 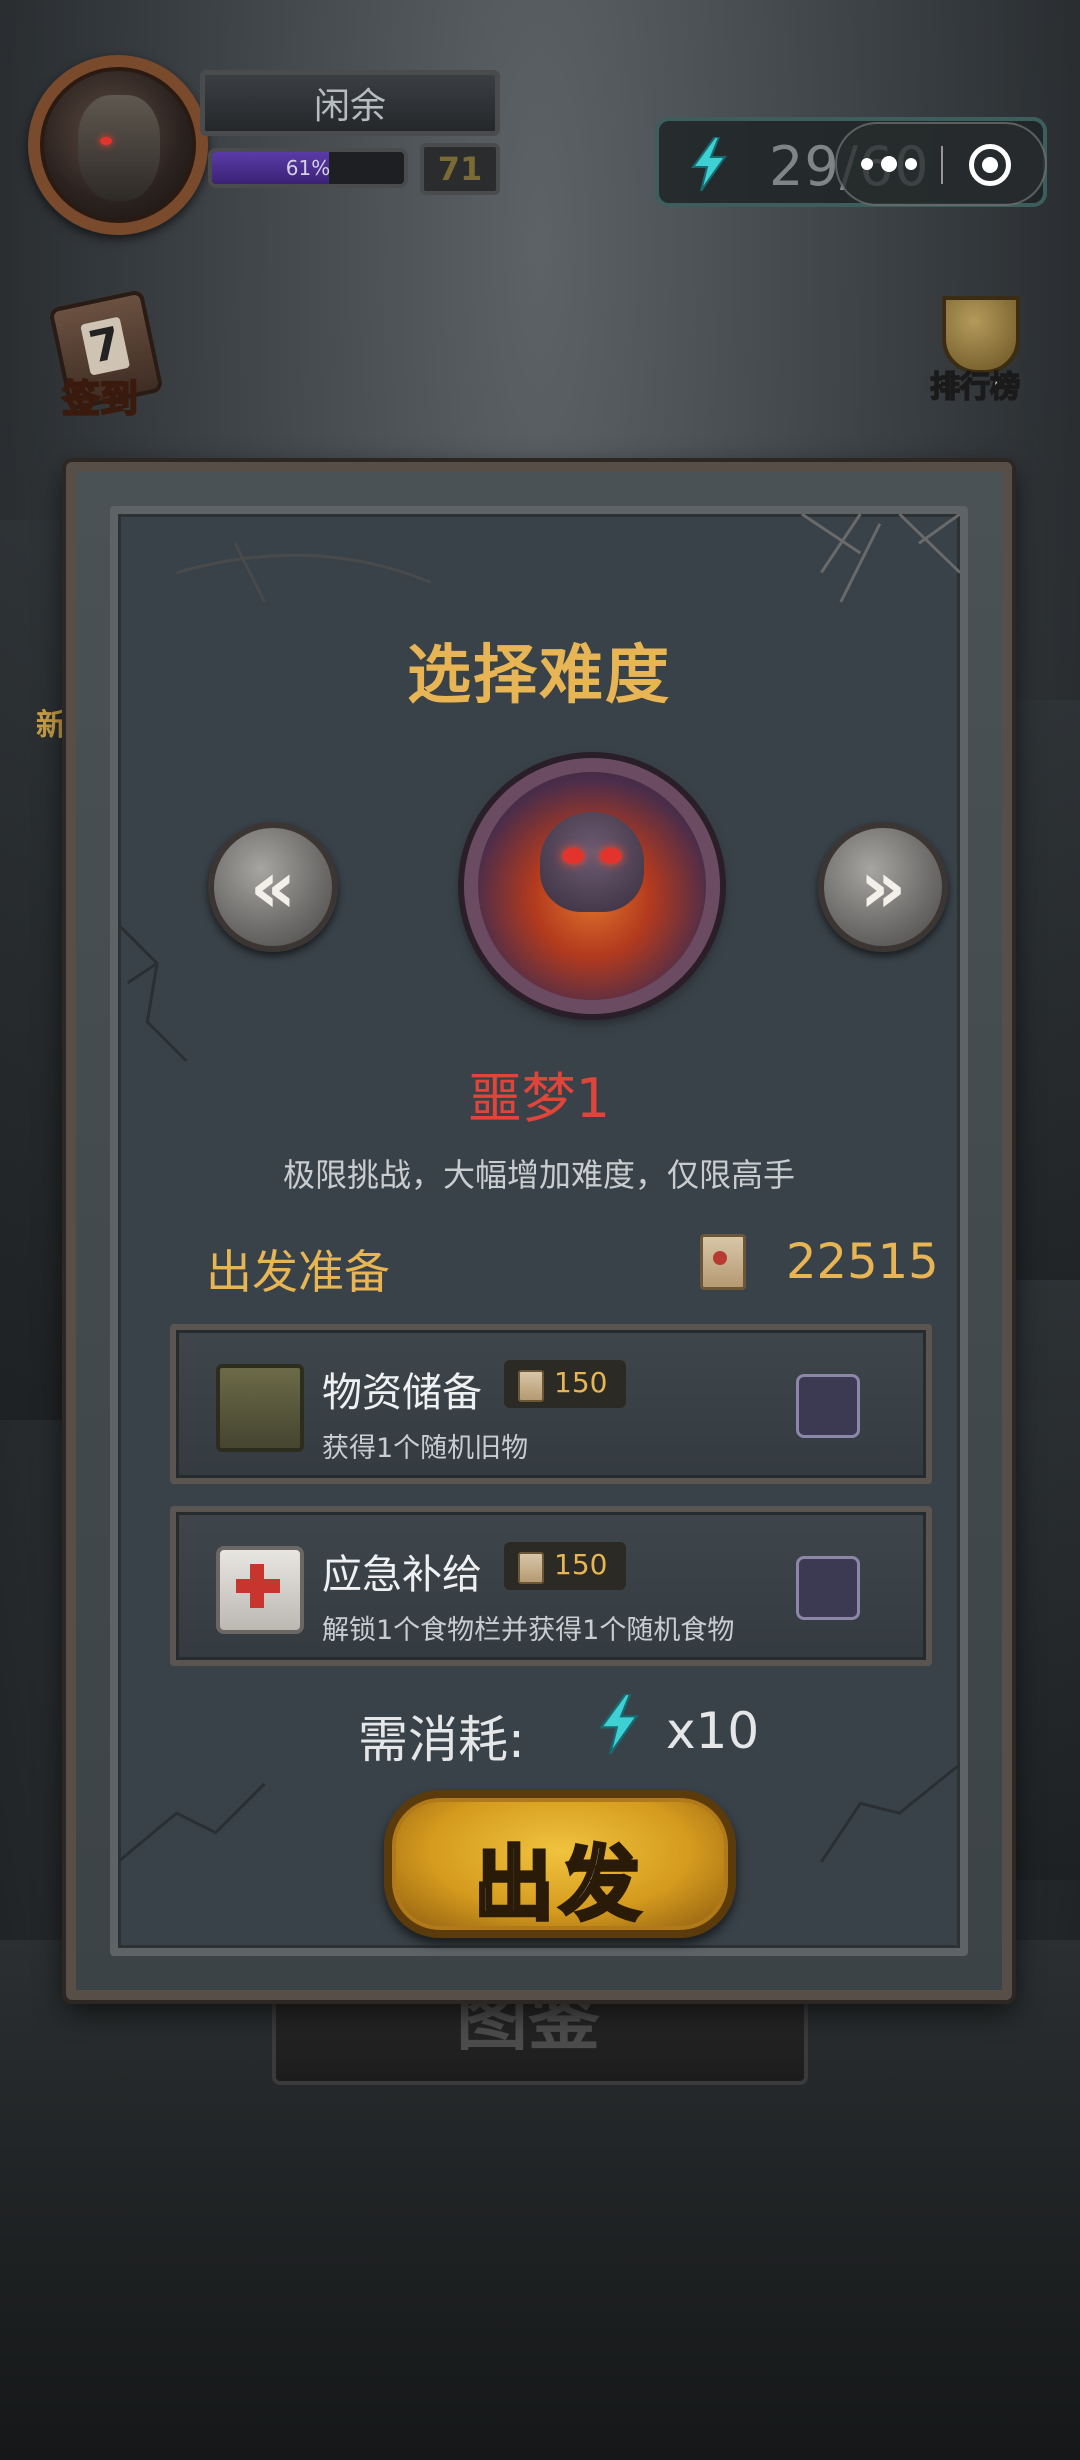 I want to click on checkin-button: 7 签到, so click(x=103, y=355).